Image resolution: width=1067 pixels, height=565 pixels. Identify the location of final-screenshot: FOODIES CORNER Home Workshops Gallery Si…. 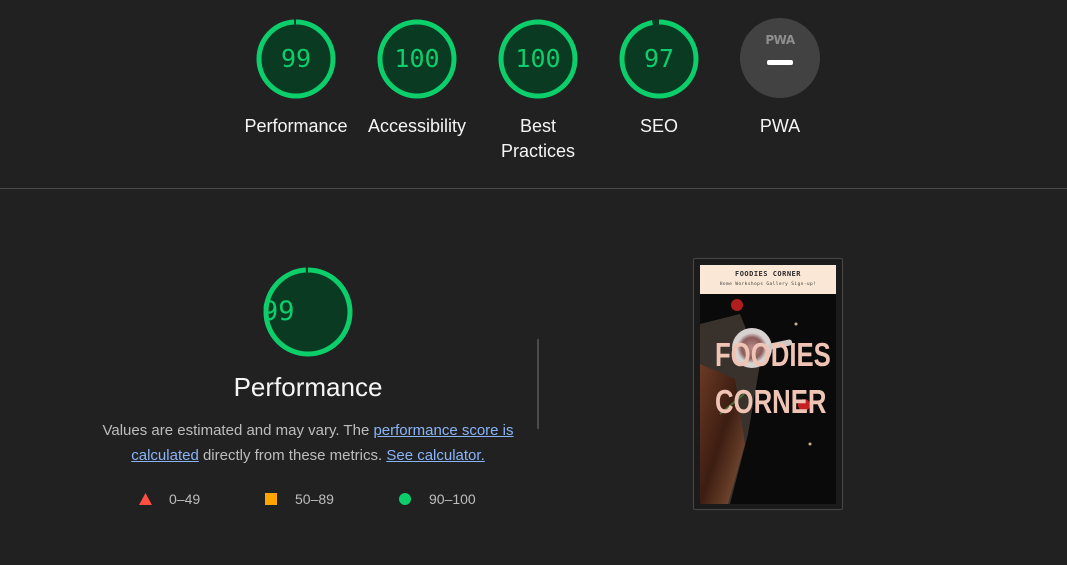
(768, 384).